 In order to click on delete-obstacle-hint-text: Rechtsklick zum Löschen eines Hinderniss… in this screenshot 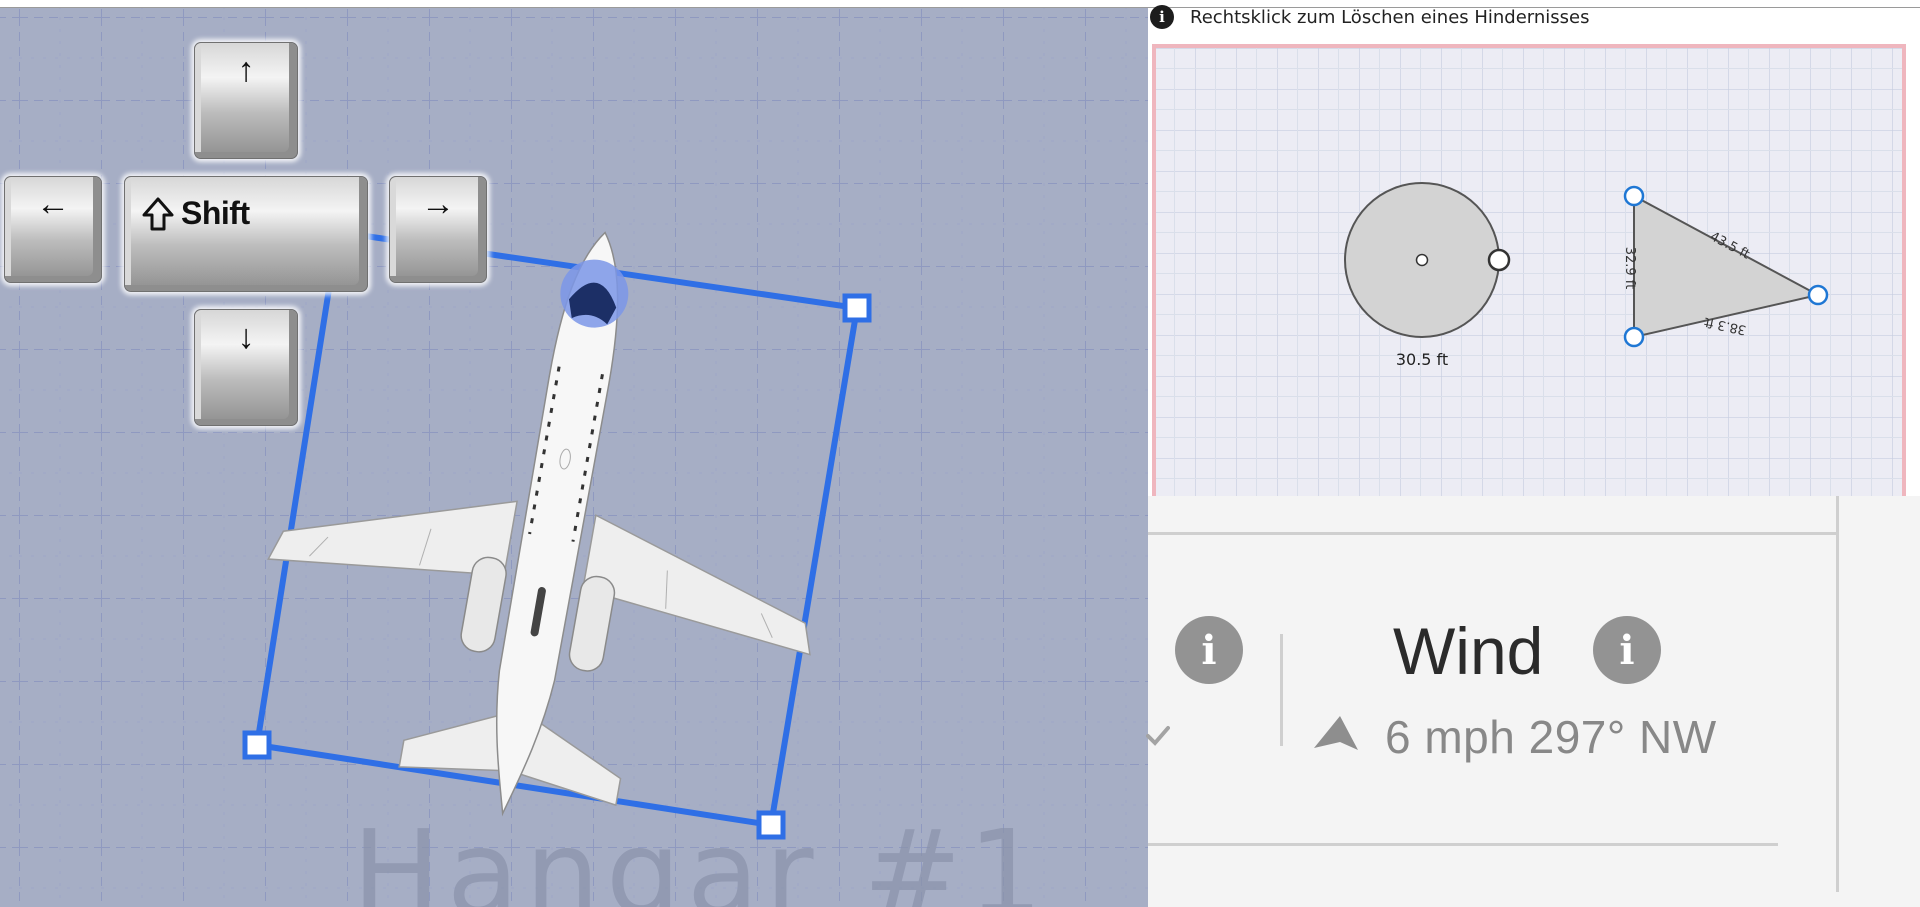, I will do `click(1390, 17)`.